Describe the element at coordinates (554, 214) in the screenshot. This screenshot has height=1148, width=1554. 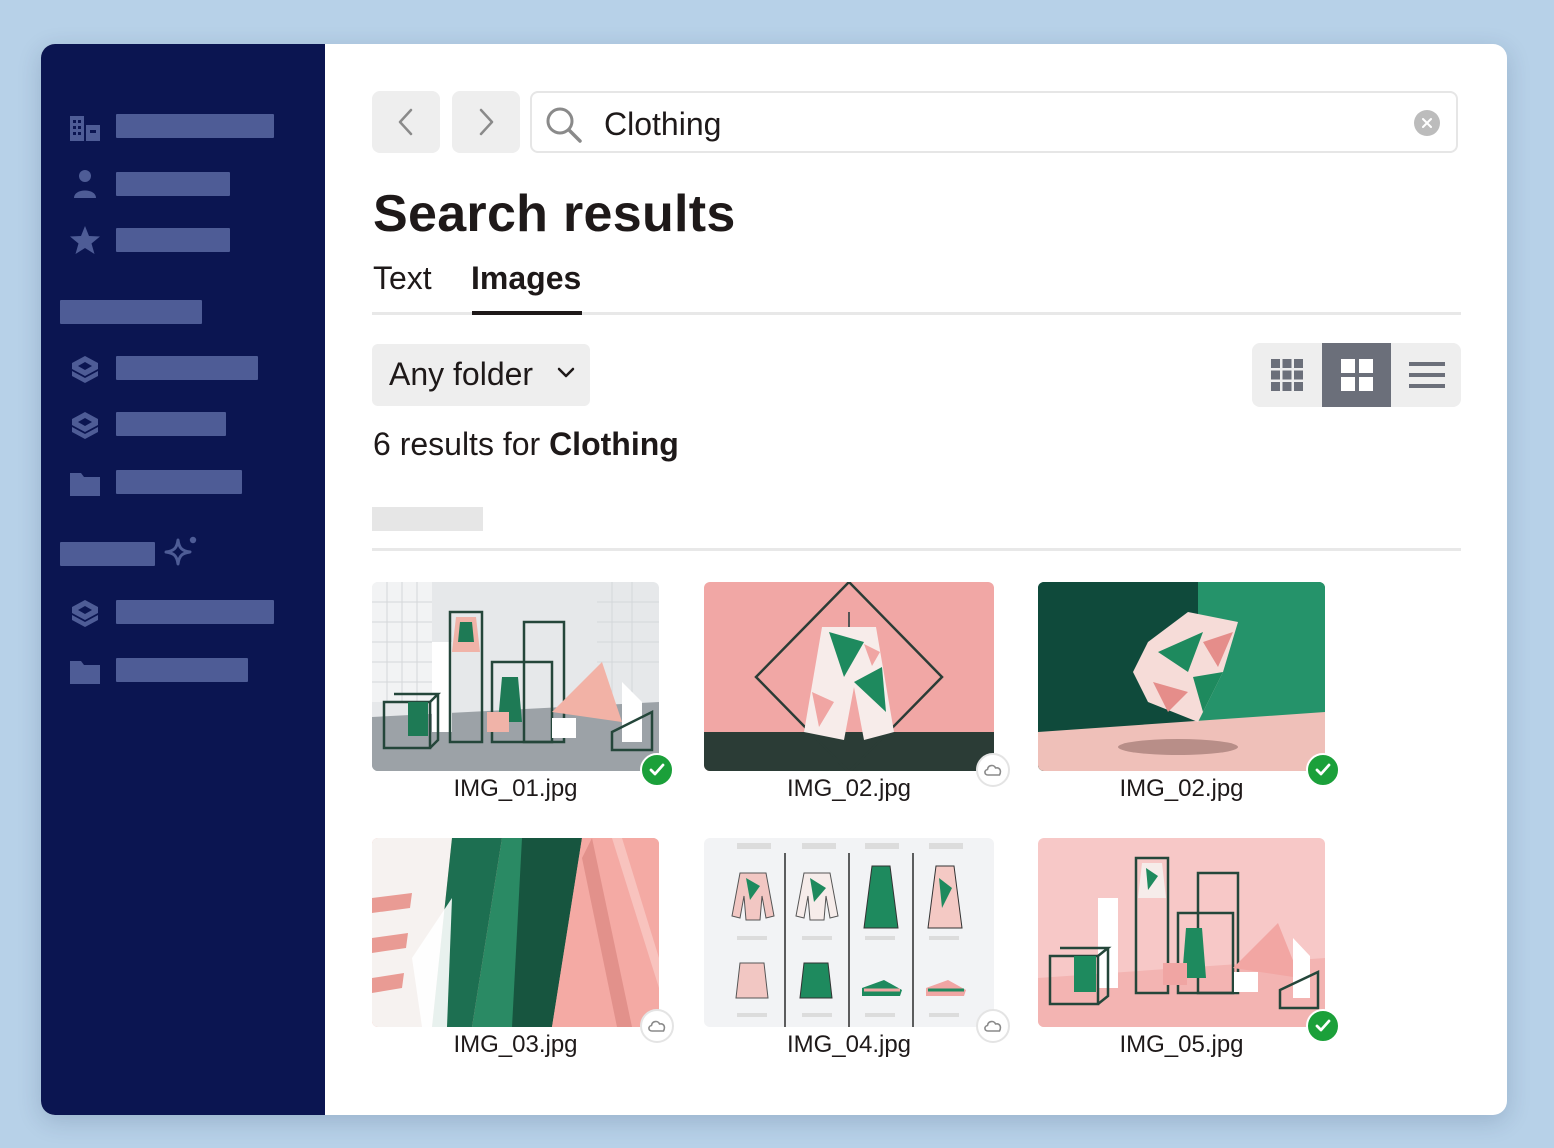
I see `page-title: Search results` at that location.